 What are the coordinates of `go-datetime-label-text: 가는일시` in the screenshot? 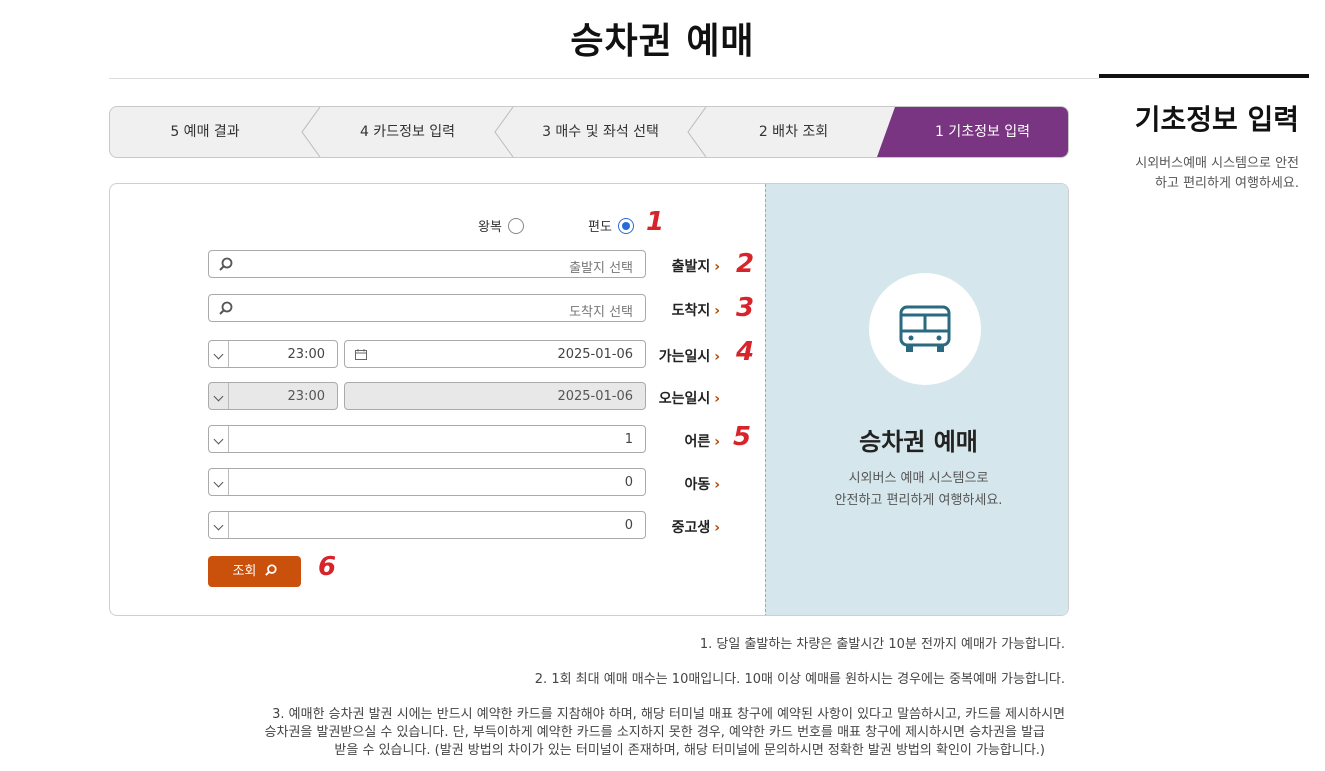 It's located at (684, 357).